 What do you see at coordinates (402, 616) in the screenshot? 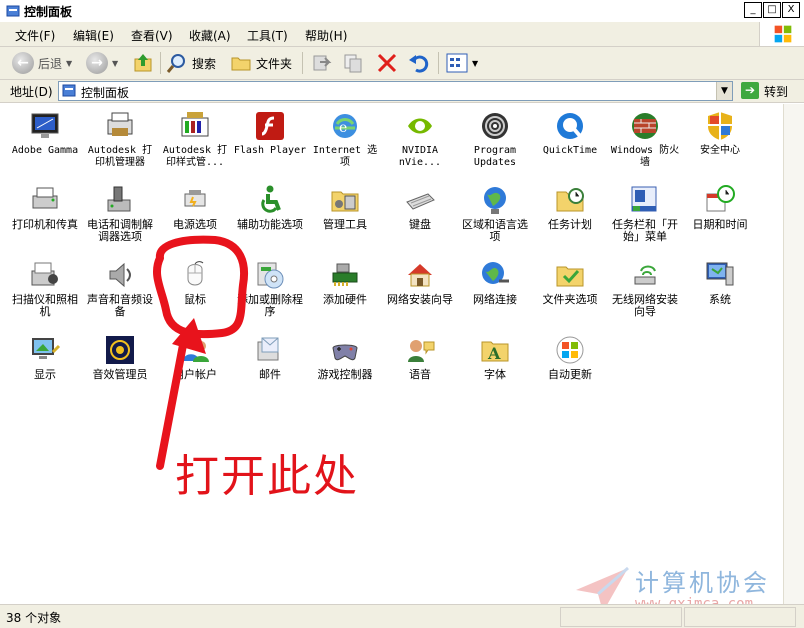
I see `status-bar: 38 个对象` at bounding box center [402, 616].